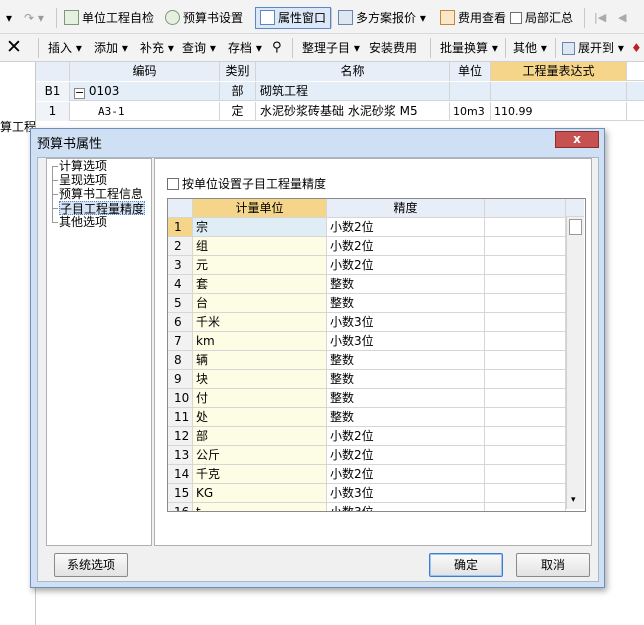 The image size is (644, 625). Describe the element at coordinates (102, 208) in the screenshot. I see `tree-item-quantity-precision: 子目工程量精度` at that location.